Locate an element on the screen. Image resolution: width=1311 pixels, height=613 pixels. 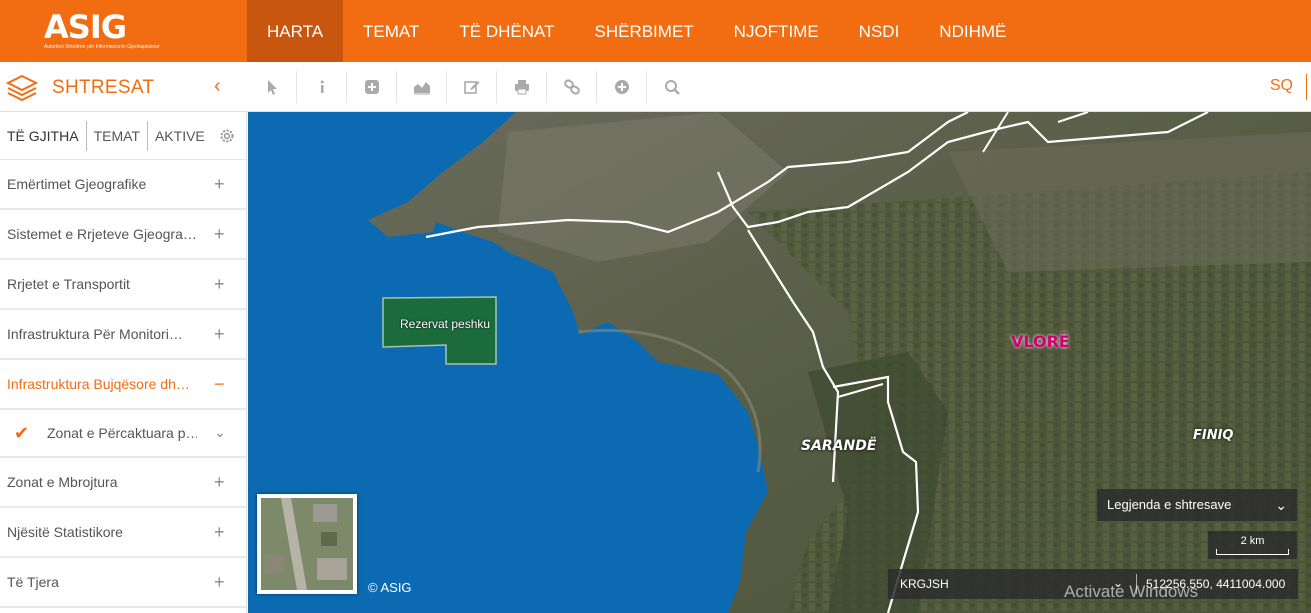
nav-nsdi: NSDI is located at coordinates (879, 31).